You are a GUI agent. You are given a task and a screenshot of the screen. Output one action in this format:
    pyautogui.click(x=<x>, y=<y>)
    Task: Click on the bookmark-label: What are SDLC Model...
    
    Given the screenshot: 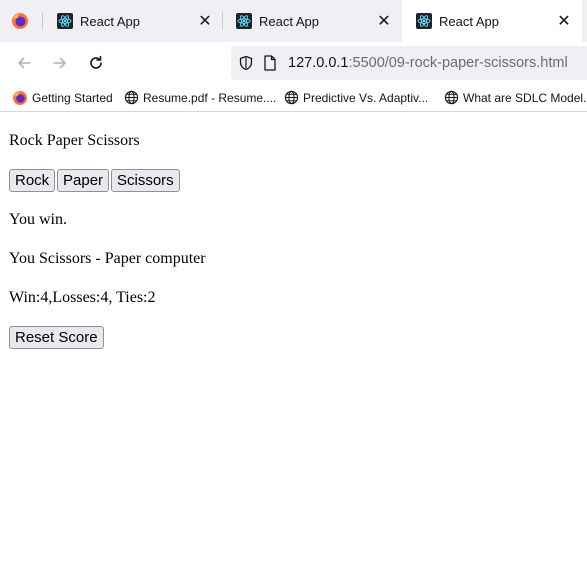 What is the action you would take?
    pyautogui.click(x=525, y=97)
    